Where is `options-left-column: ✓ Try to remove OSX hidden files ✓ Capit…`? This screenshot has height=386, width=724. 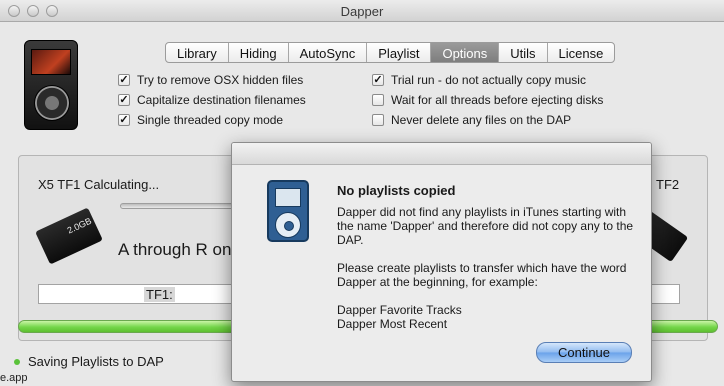
options-left-column: ✓ Try to remove OSX hidden files ✓ Capit… is located at coordinates (212, 100).